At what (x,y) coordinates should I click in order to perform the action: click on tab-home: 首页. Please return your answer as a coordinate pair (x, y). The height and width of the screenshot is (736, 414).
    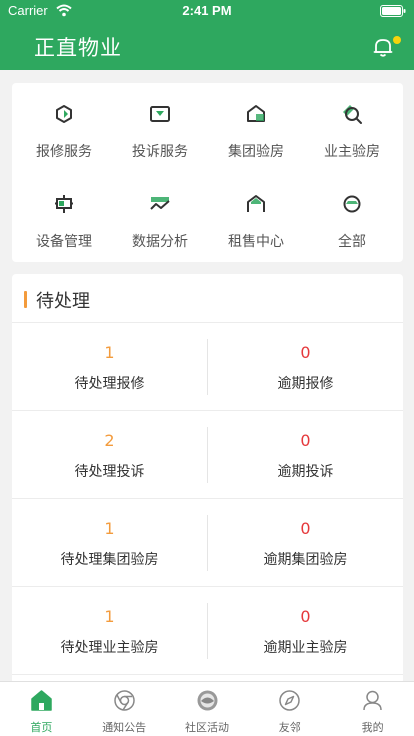
    Looking at the image, I should click on (41, 709).